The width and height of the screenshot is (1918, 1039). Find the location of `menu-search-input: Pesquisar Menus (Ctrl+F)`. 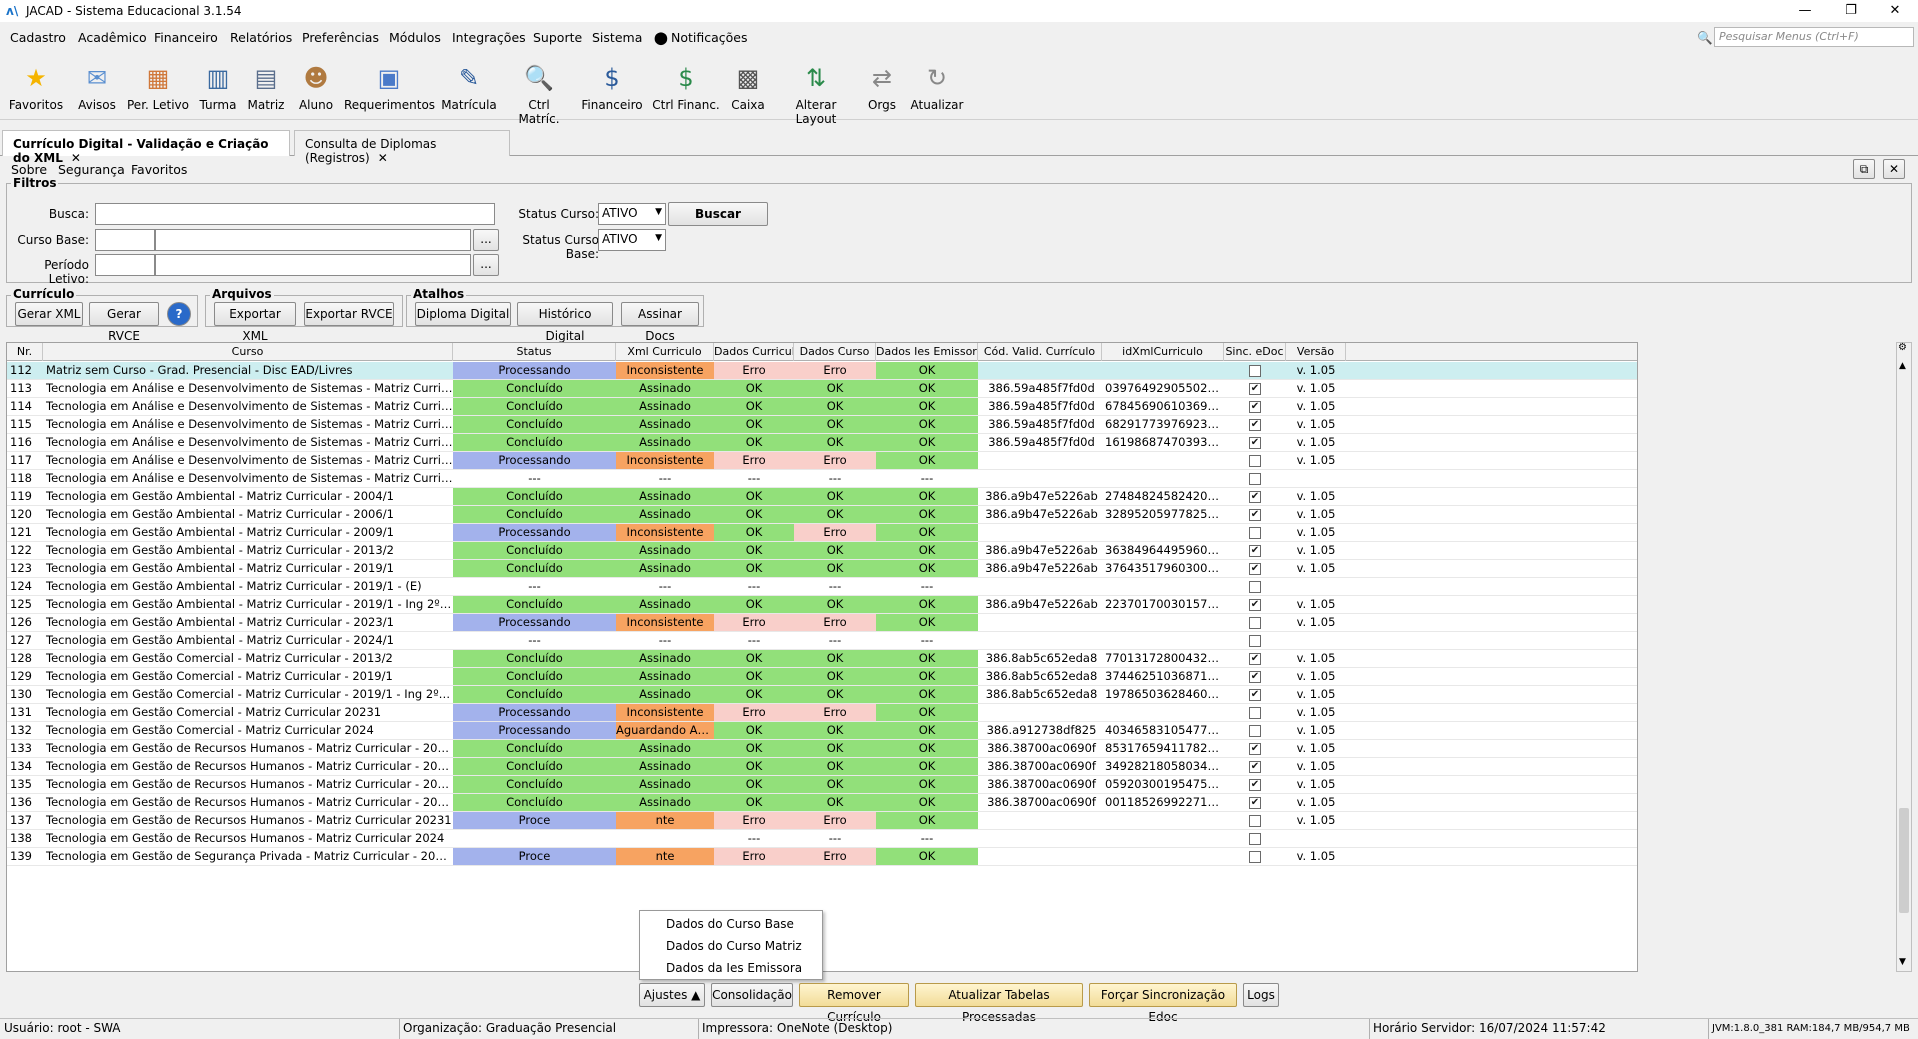

menu-search-input: Pesquisar Menus (Ctrl+F) is located at coordinates (1814, 37).